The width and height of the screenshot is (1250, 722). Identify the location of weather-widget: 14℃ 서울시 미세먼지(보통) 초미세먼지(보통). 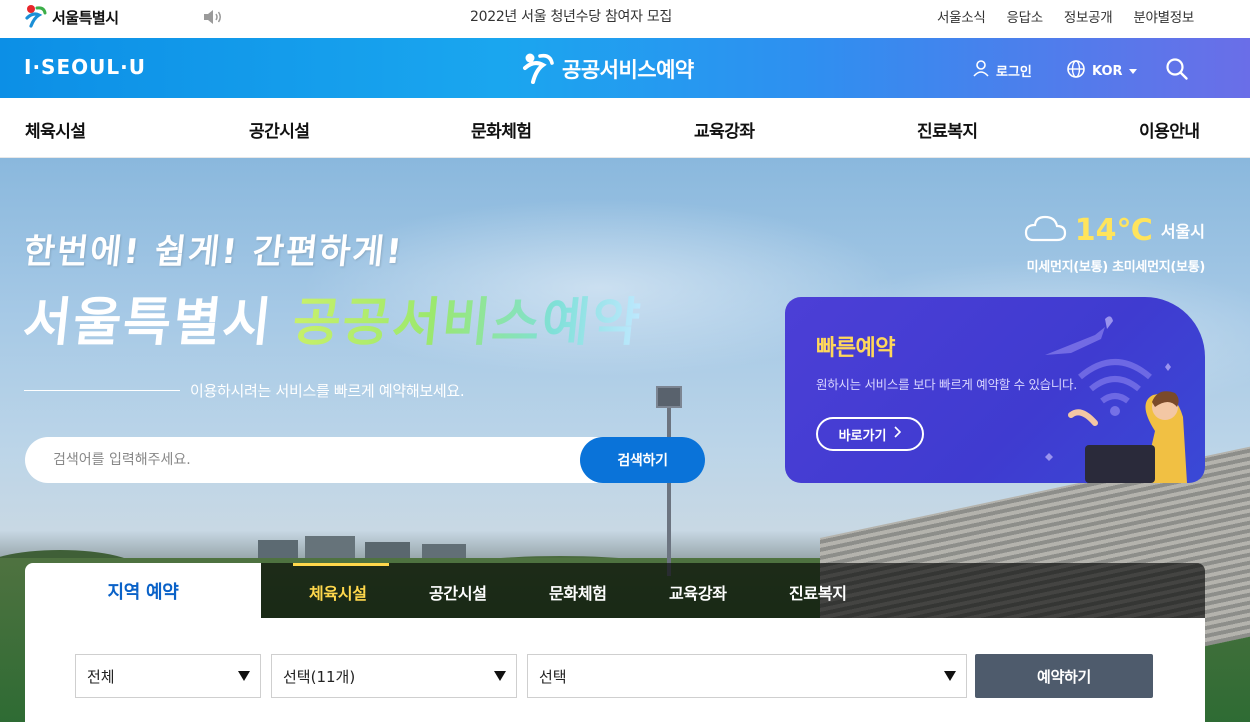
(1114, 242).